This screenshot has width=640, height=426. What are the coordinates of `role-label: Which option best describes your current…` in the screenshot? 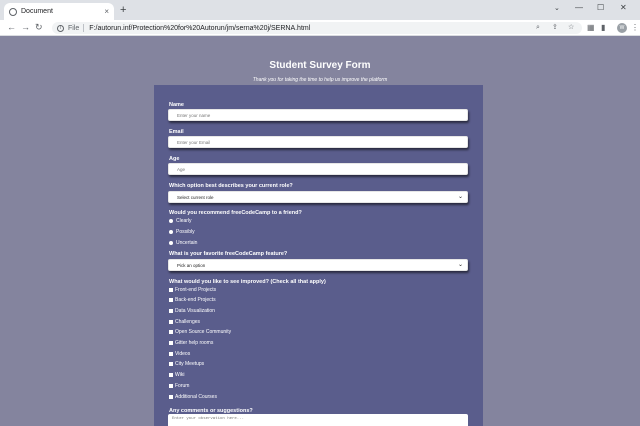 It's located at (231, 186).